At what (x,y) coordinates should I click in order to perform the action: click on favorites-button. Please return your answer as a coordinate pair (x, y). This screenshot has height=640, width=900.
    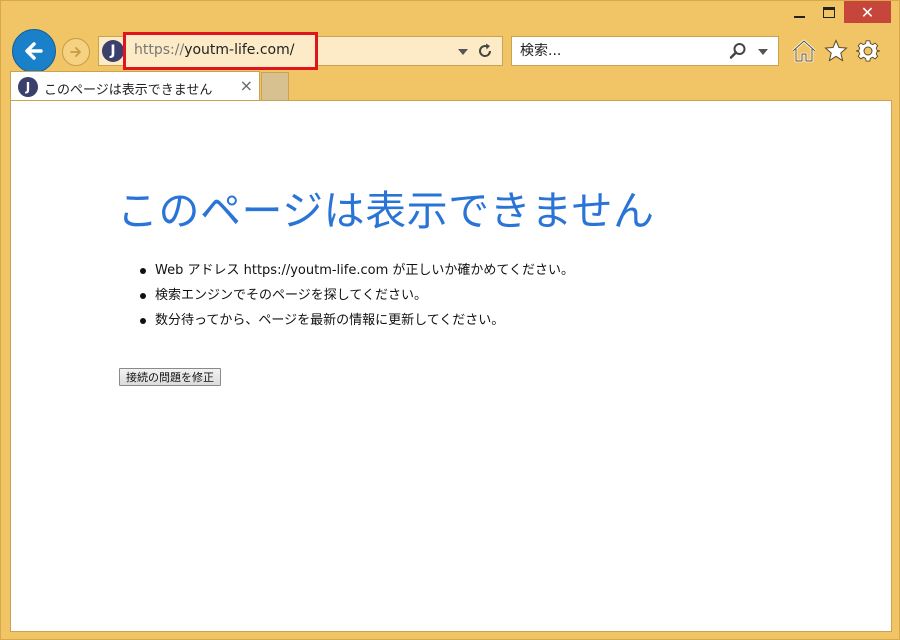
    Looking at the image, I should click on (836, 51).